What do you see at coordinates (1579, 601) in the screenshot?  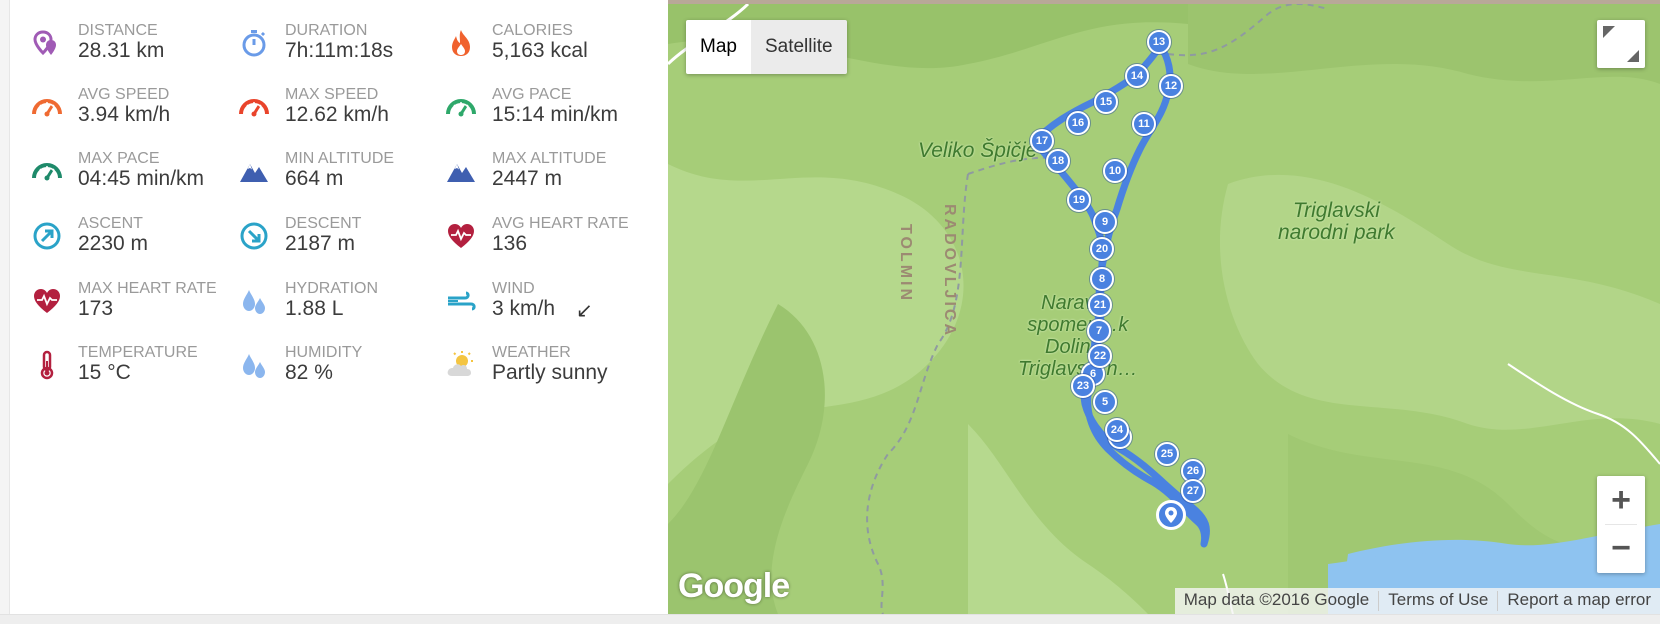 I see `report-map-error-link: Report a map error` at bounding box center [1579, 601].